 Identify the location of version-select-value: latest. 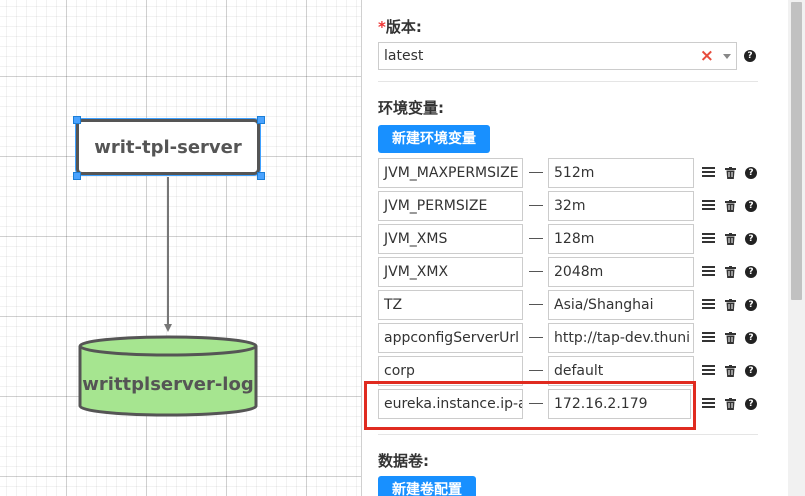
(404, 56).